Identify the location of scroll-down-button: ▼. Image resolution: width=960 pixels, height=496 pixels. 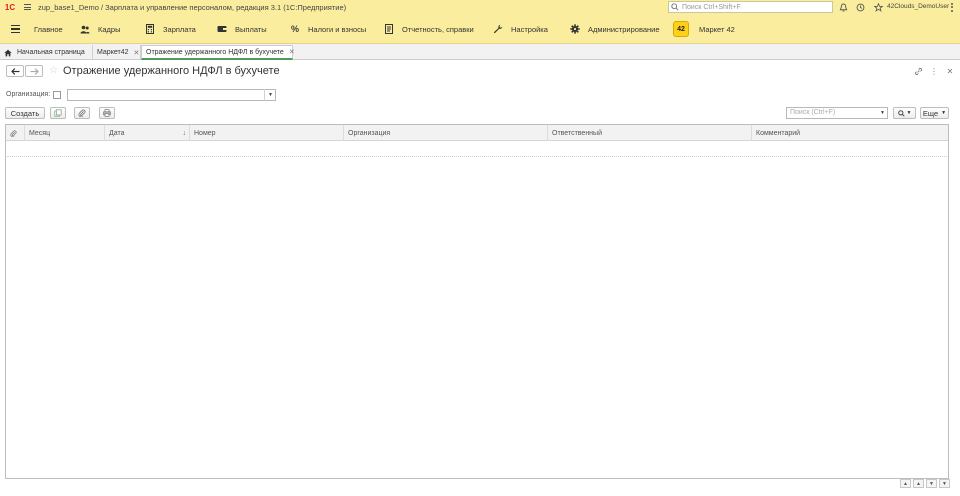
(931, 483).